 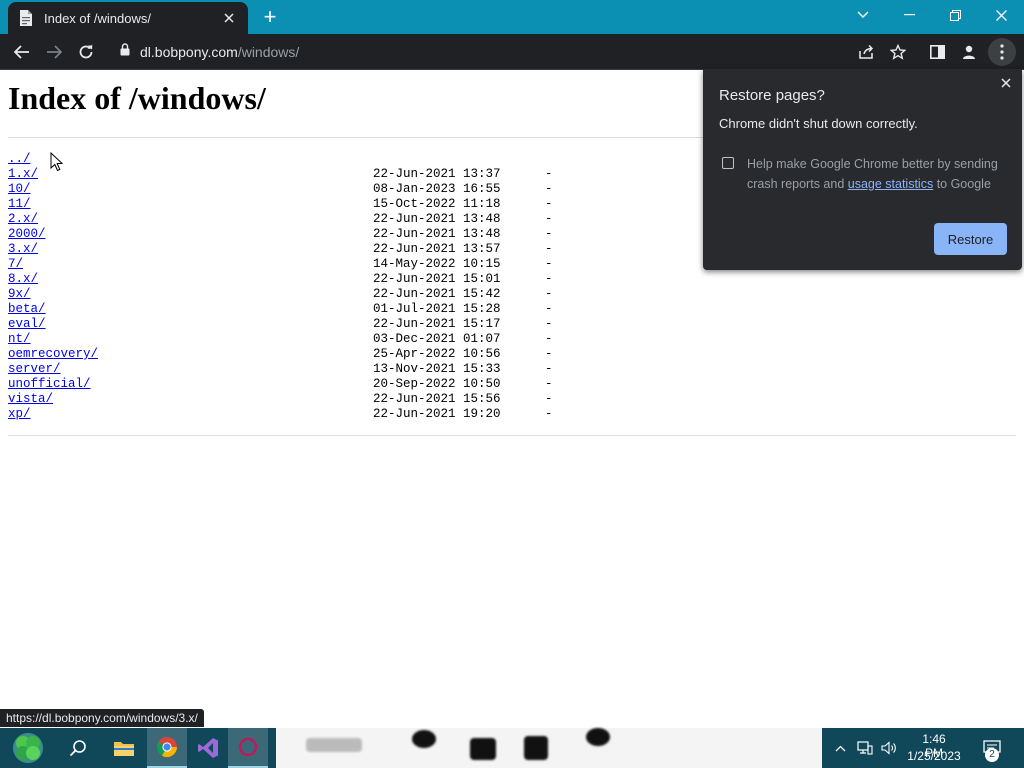 What do you see at coordinates (49, 384) in the screenshot?
I see `directory-link: unofficial/` at bounding box center [49, 384].